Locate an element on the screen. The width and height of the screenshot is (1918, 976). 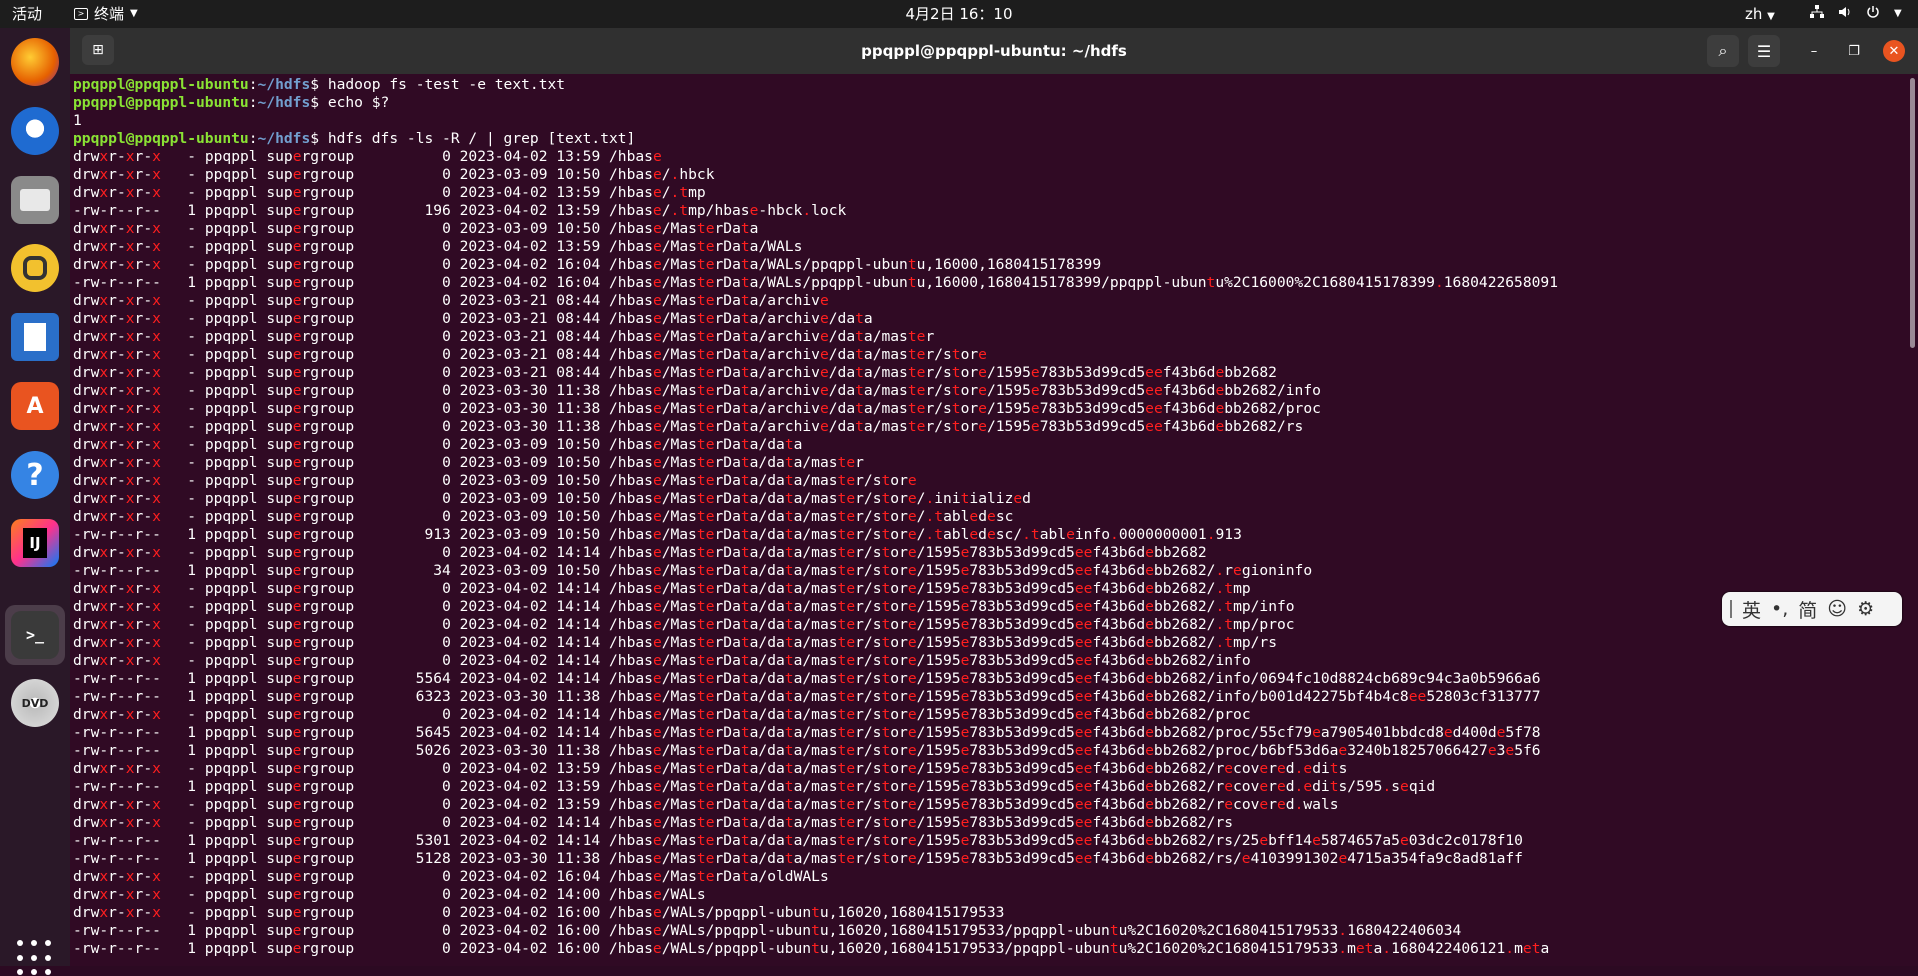
intellij-glyph: IJ is located at coordinates (35, 543).